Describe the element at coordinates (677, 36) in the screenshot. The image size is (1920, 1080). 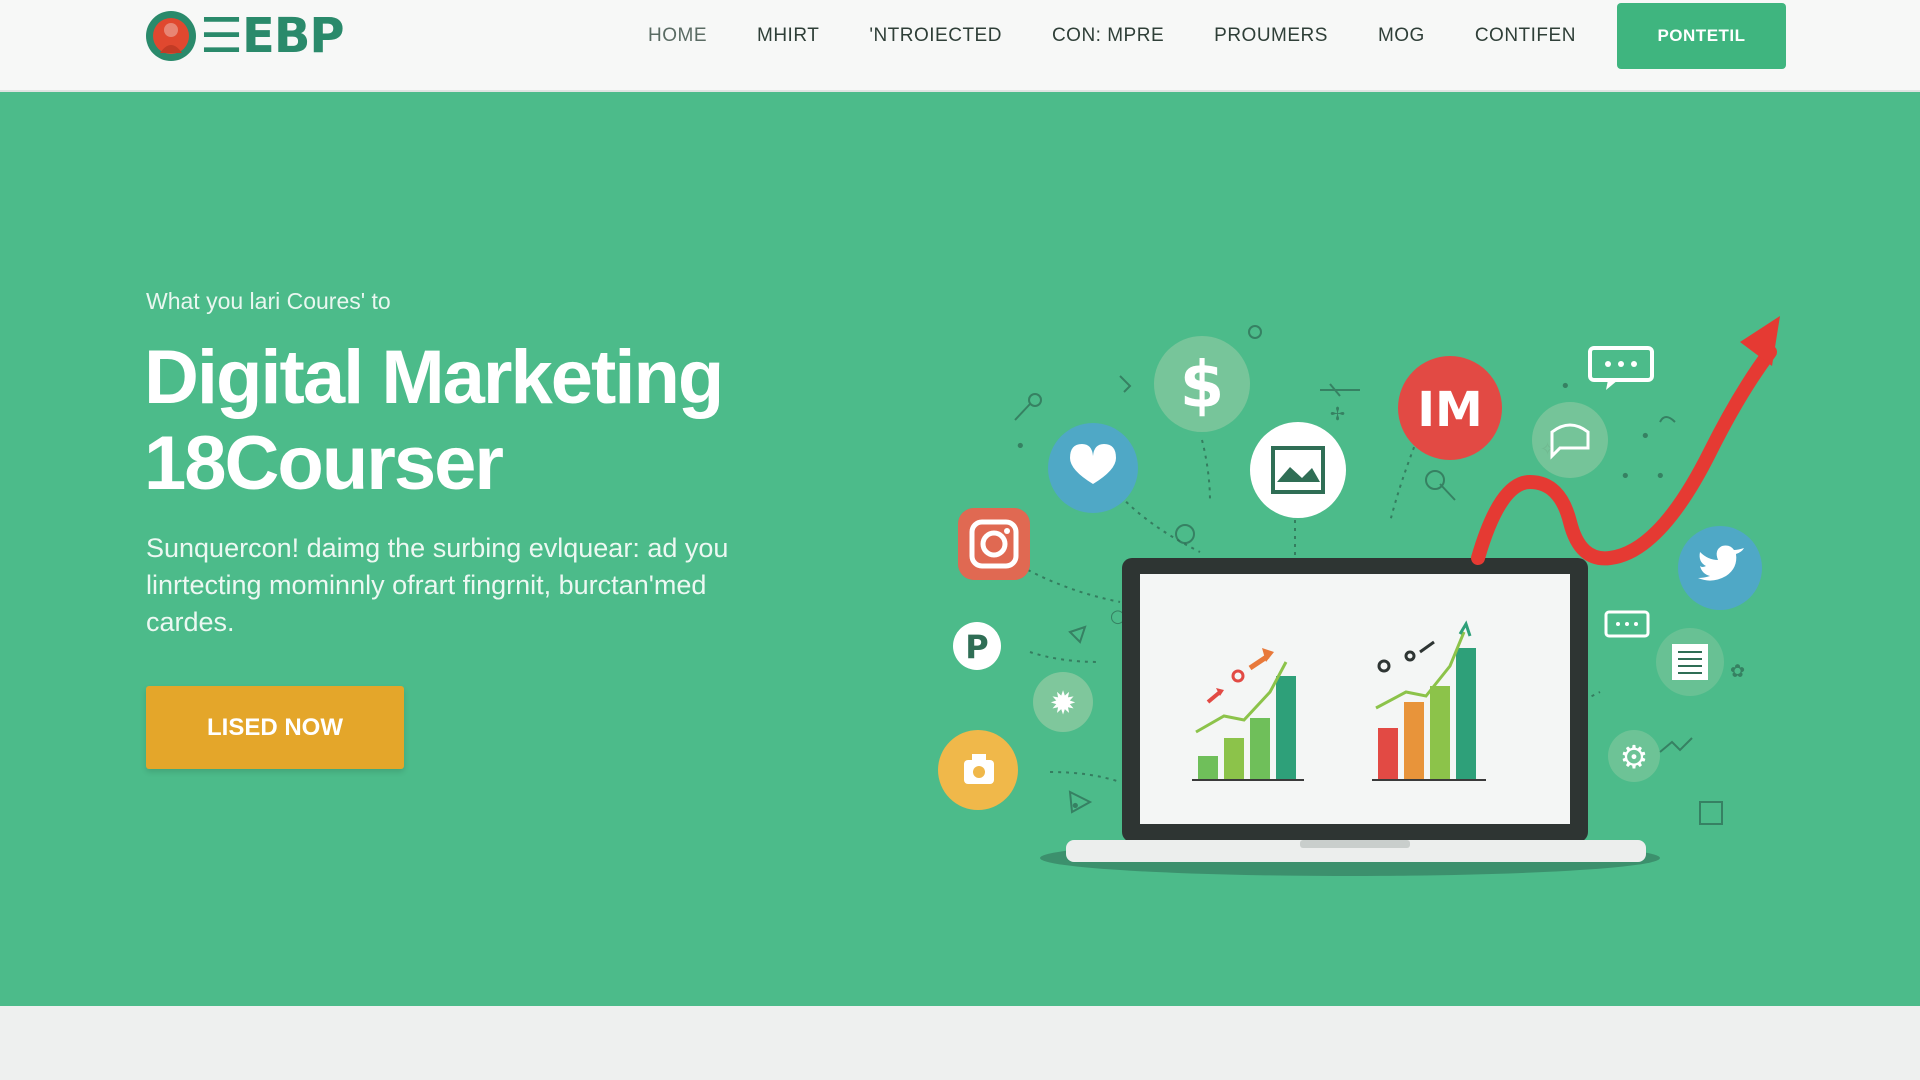
I see `nav-item-home: HOME` at that location.